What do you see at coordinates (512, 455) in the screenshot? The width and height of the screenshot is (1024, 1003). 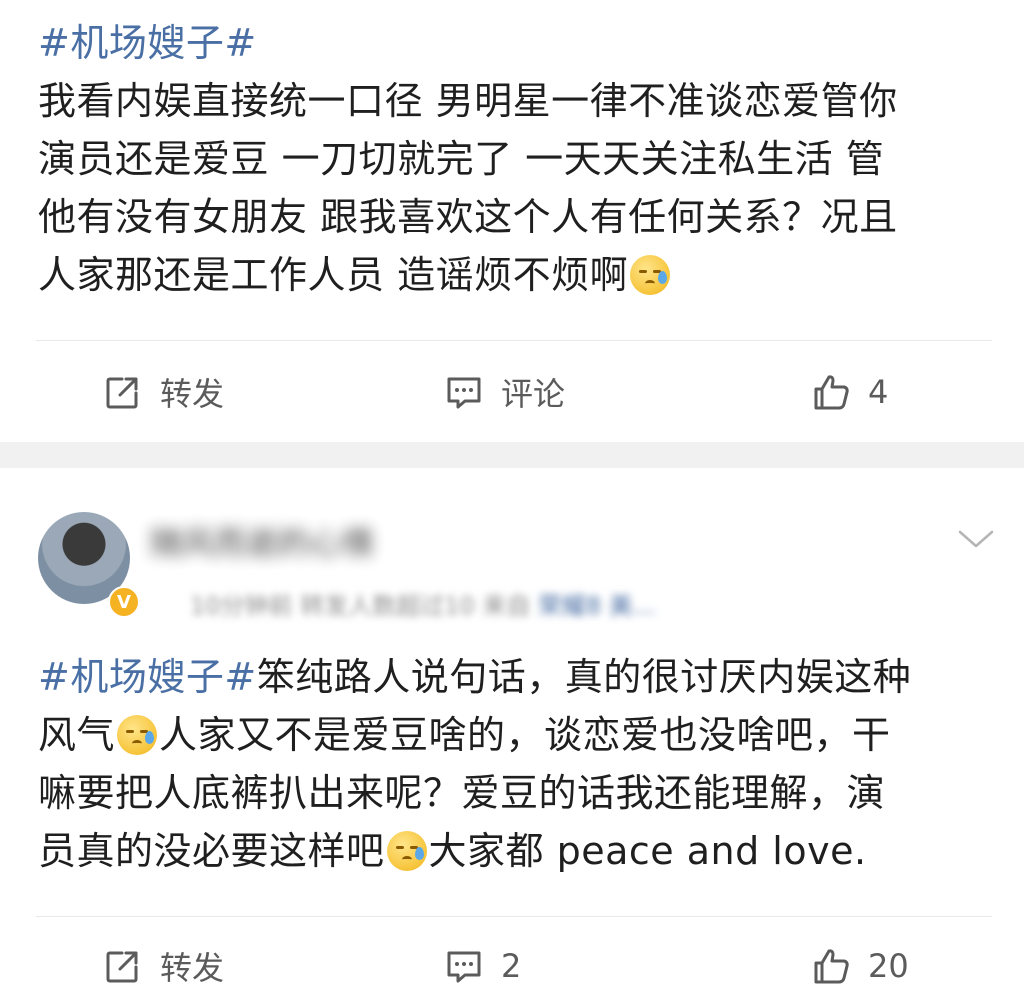 I see `post-separator` at bounding box center [512, 455].